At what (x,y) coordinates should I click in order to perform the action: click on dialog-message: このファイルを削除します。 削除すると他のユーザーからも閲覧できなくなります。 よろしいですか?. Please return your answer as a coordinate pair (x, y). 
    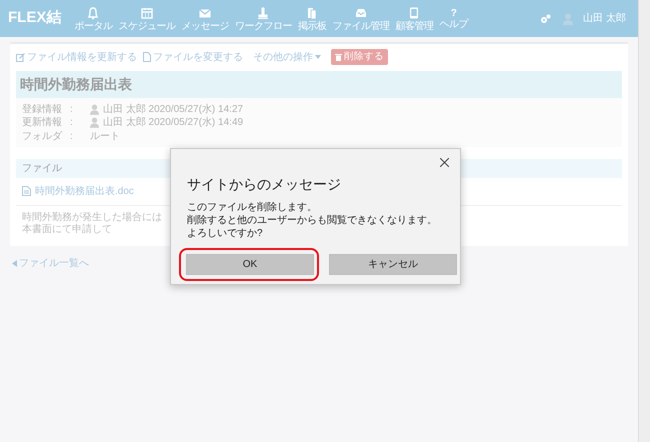
    Looking at the image, I should click on (312, 220).